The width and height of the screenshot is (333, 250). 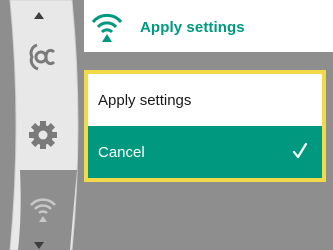 I want to click on menu-item-apply-settings, so click(x=43, y=209).